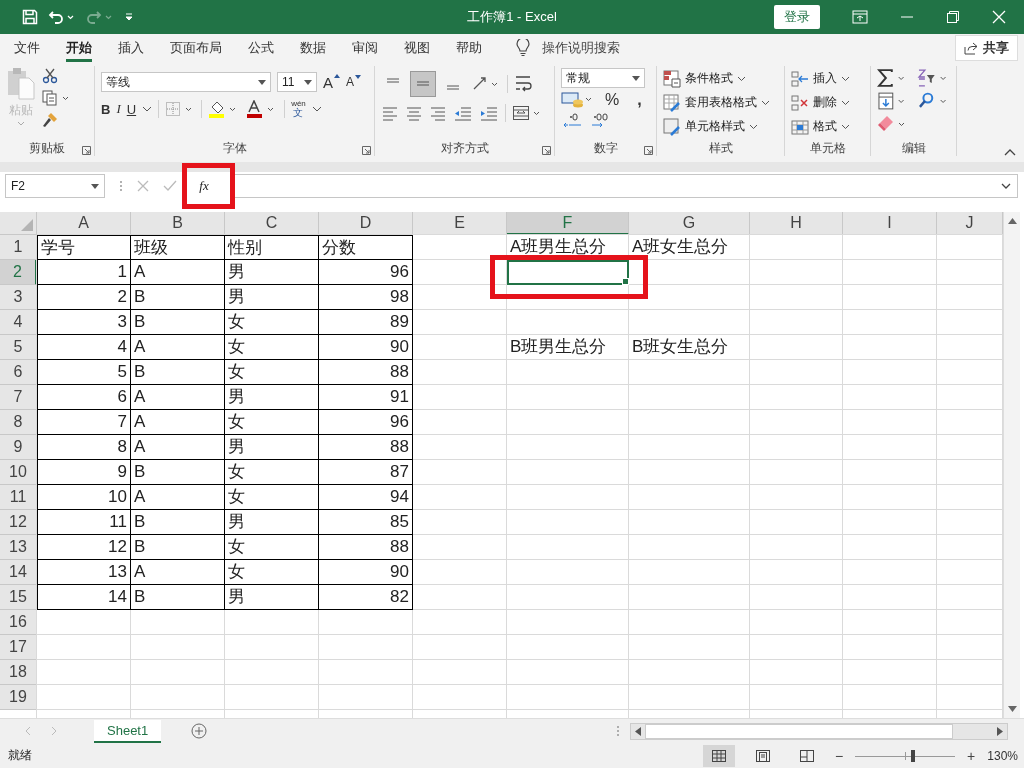 This screenshot has height=768, width=1024. Describe the element at coordinates (469, 48) in the screenshot. I see `menu-tab: 帮助` at that location.